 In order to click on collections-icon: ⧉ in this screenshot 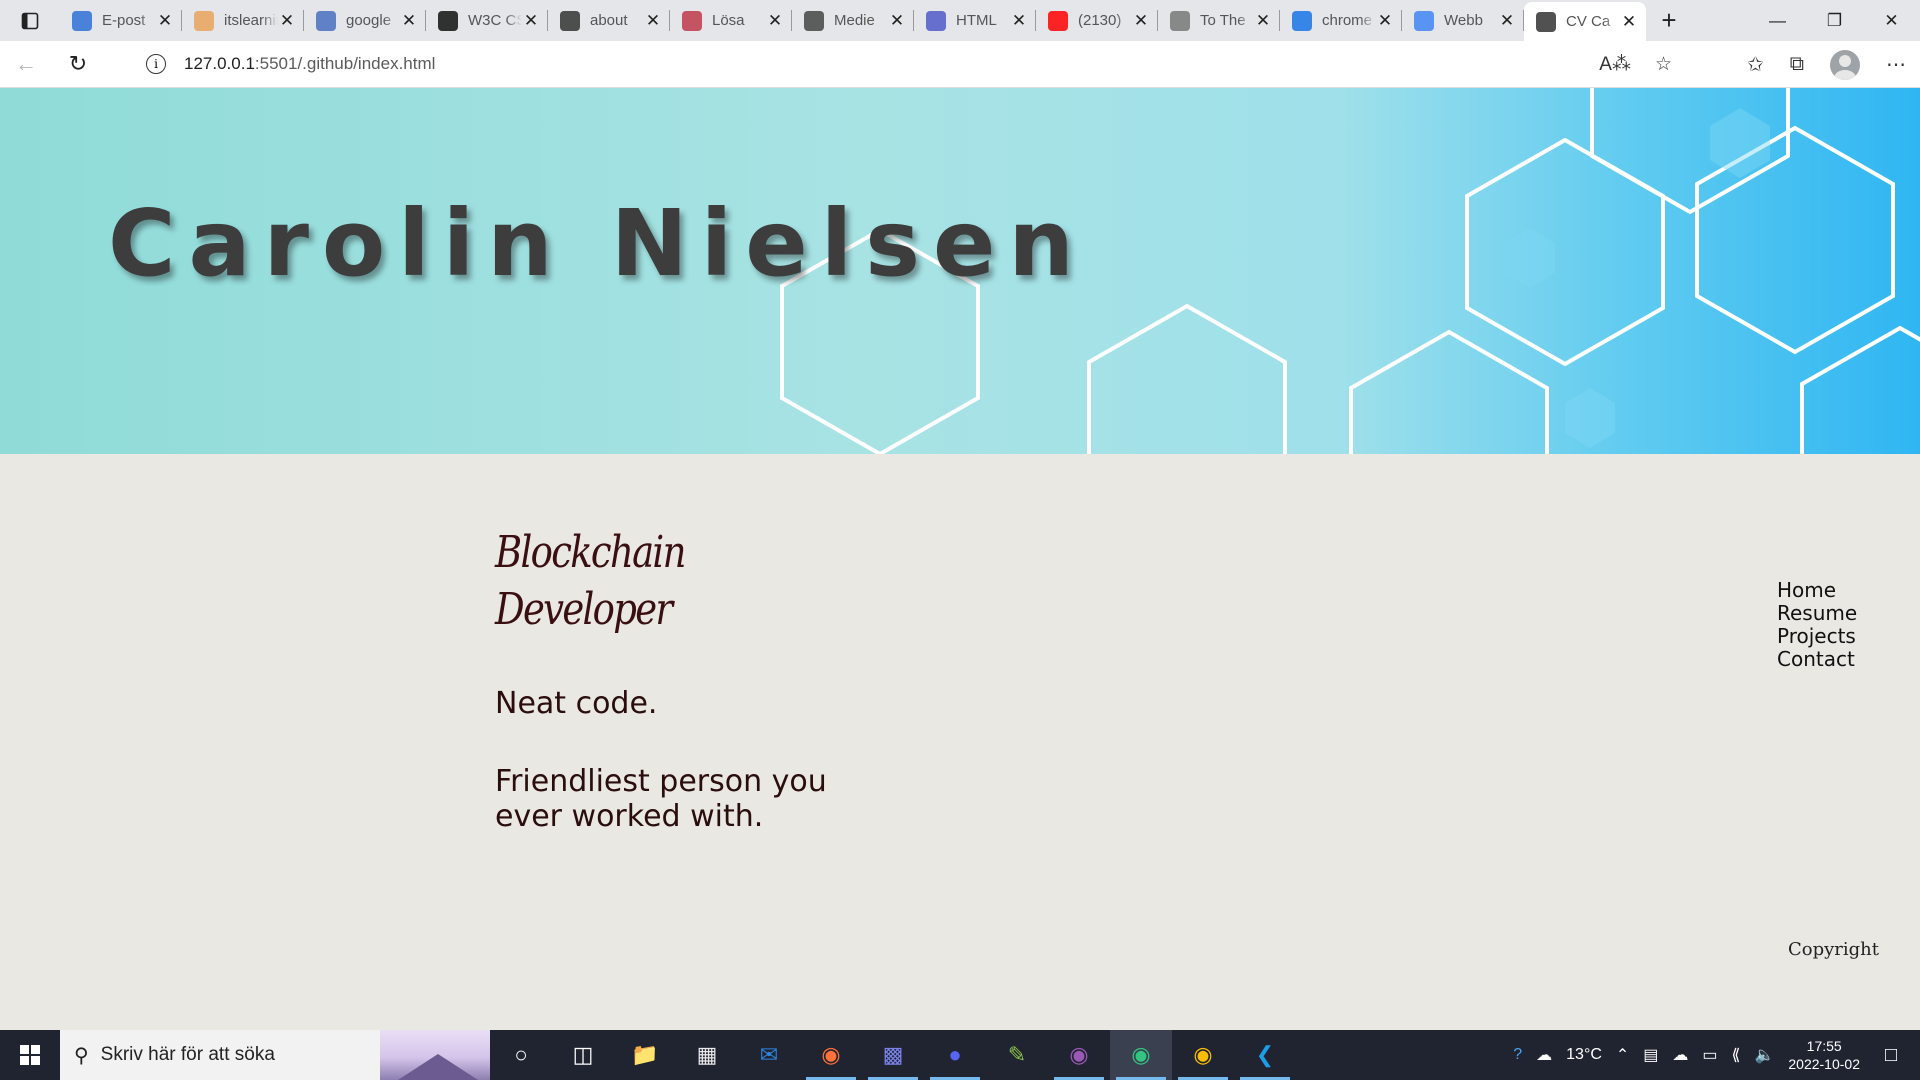, I will do `click(1797, 64)`.